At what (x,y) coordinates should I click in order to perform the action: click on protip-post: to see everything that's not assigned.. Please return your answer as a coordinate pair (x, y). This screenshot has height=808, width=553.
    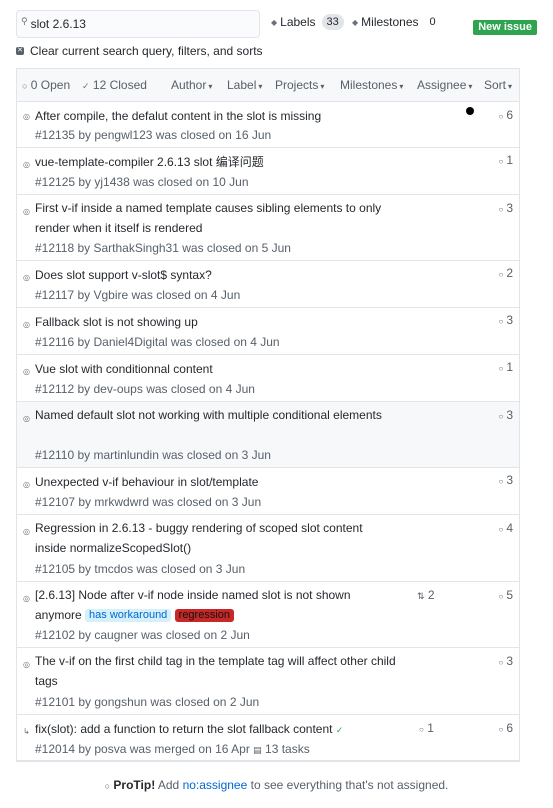
    Looking at the image, I should click on (349, 785).